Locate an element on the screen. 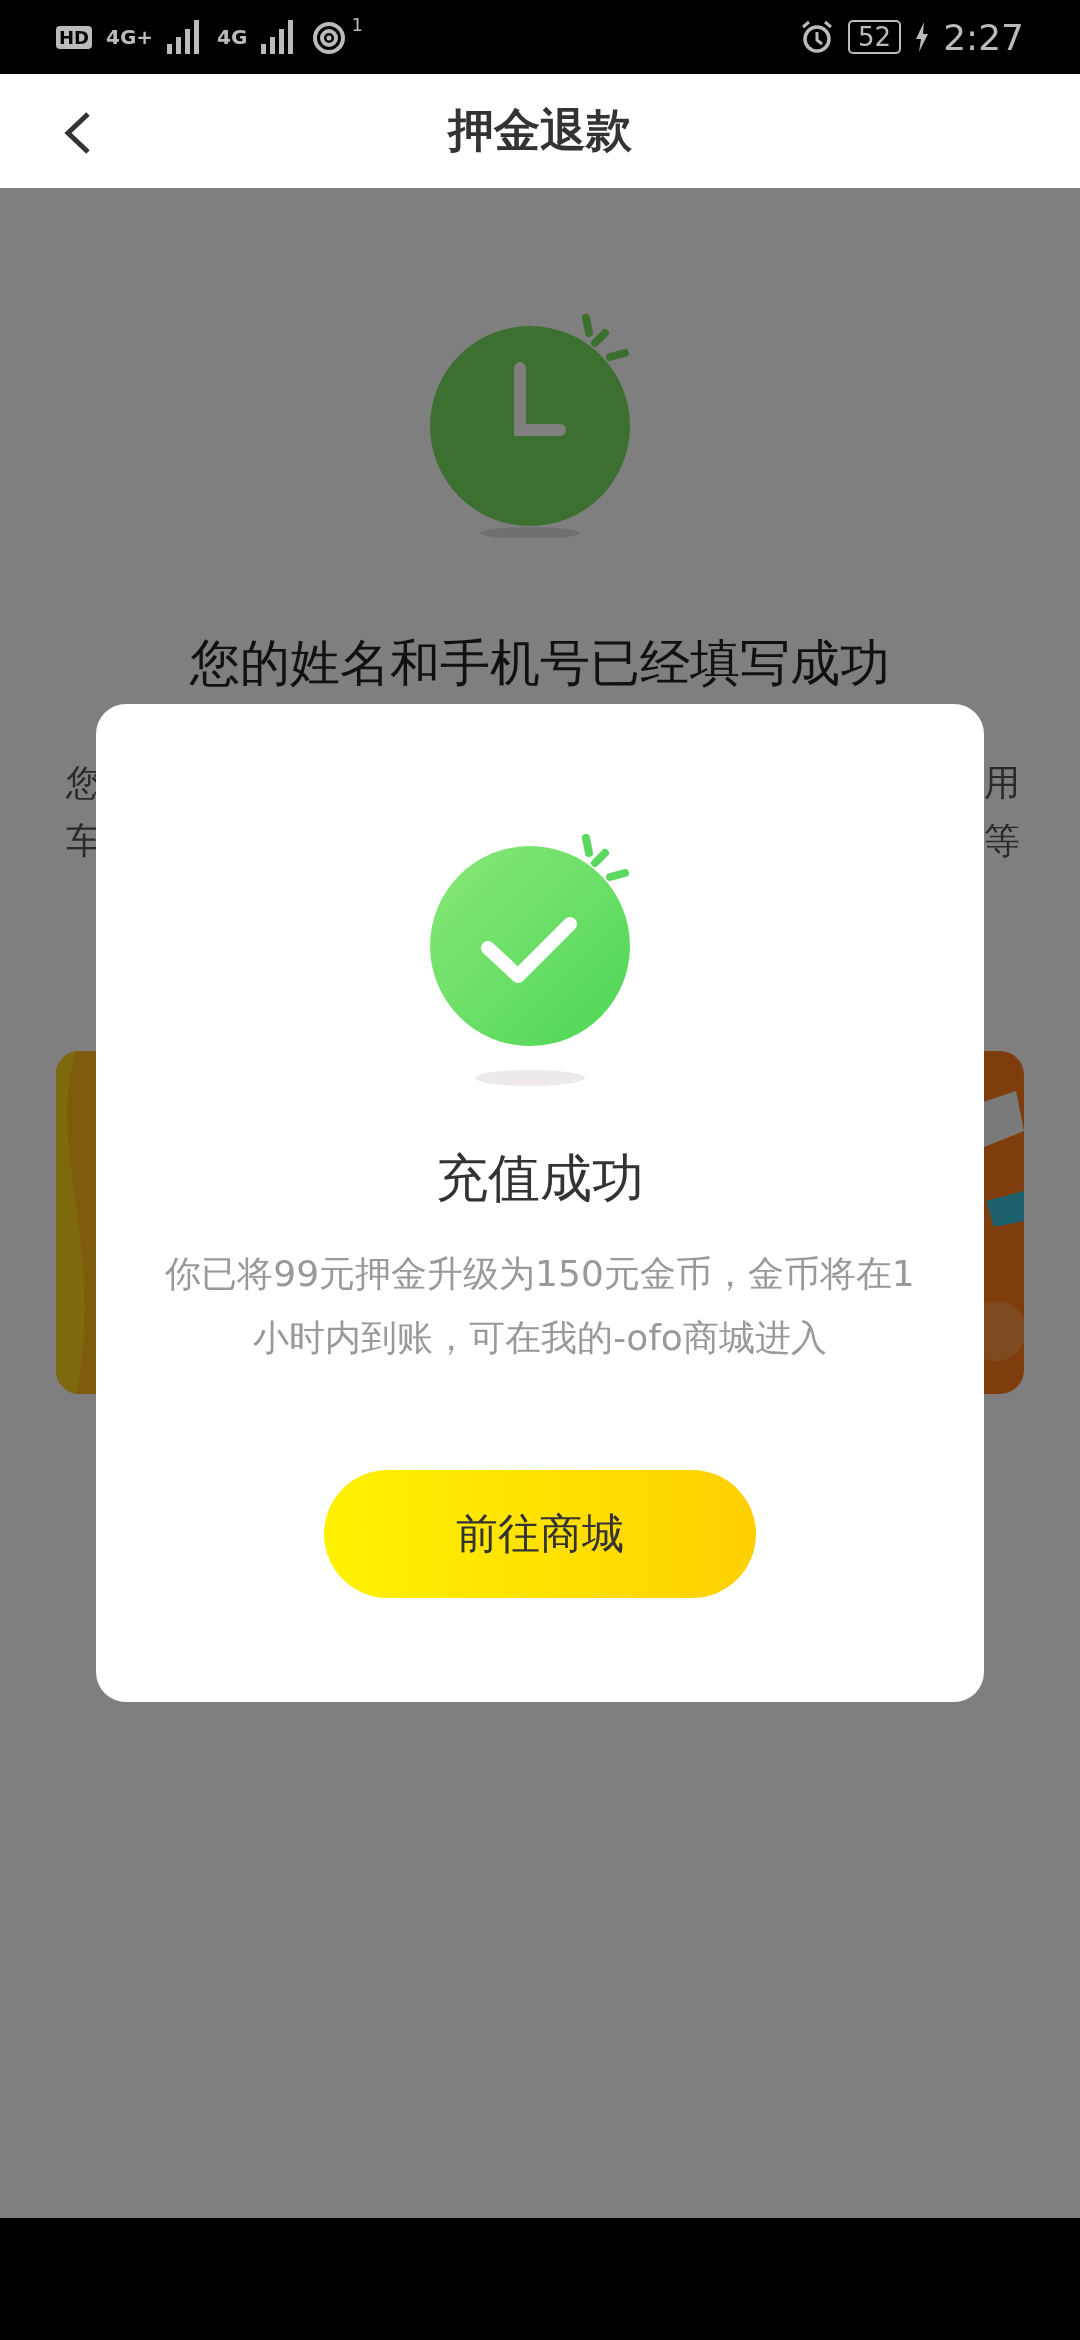  network-label: 4G+ is located at coordinates (130, 37).